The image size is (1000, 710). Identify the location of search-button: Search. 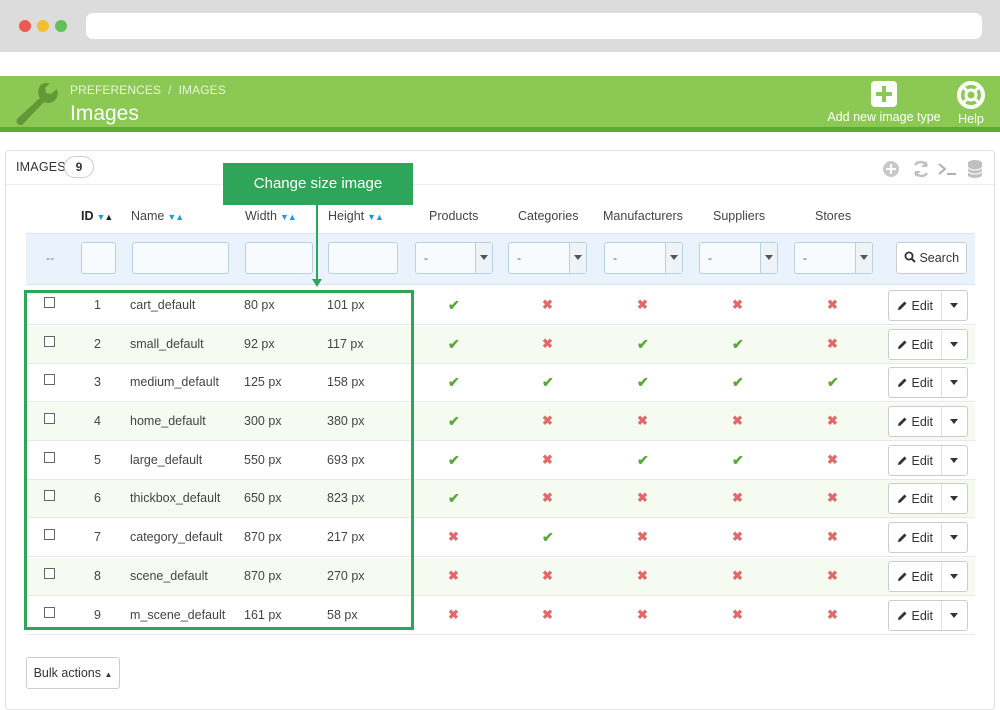
(931, 258).